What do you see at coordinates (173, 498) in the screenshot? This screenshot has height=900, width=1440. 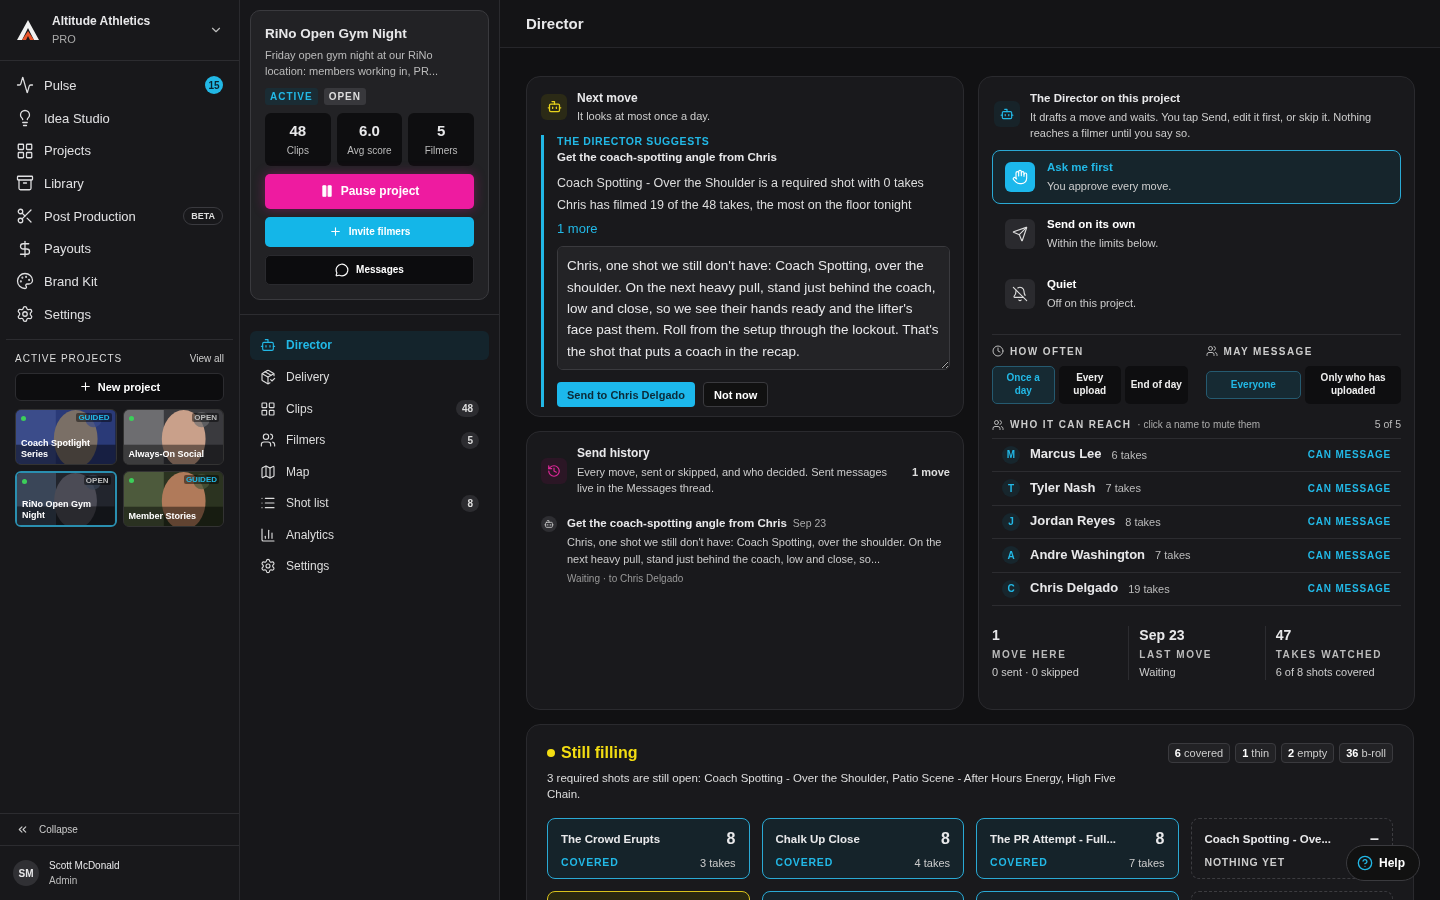 I see `project-thumbnail: GUIDED Member Stories` at bounding box center [173, 498].